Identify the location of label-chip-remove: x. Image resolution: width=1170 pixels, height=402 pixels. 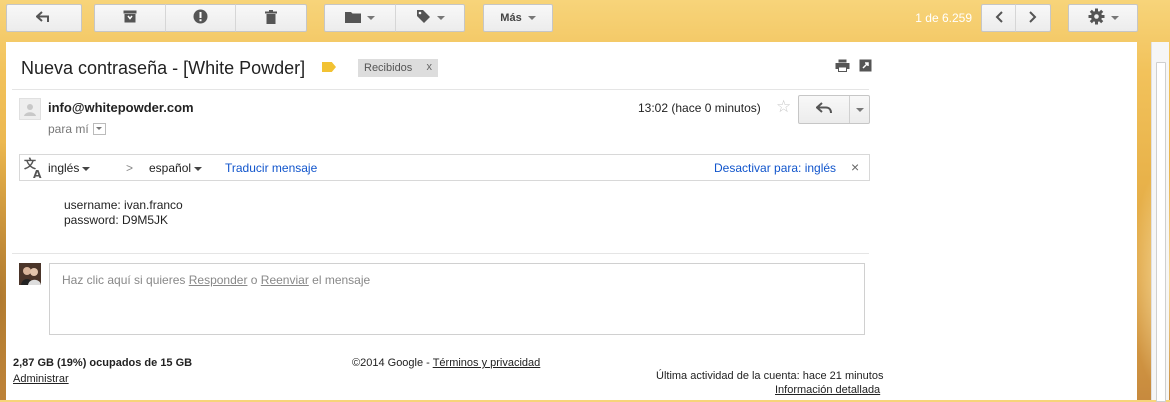
(430, 67).